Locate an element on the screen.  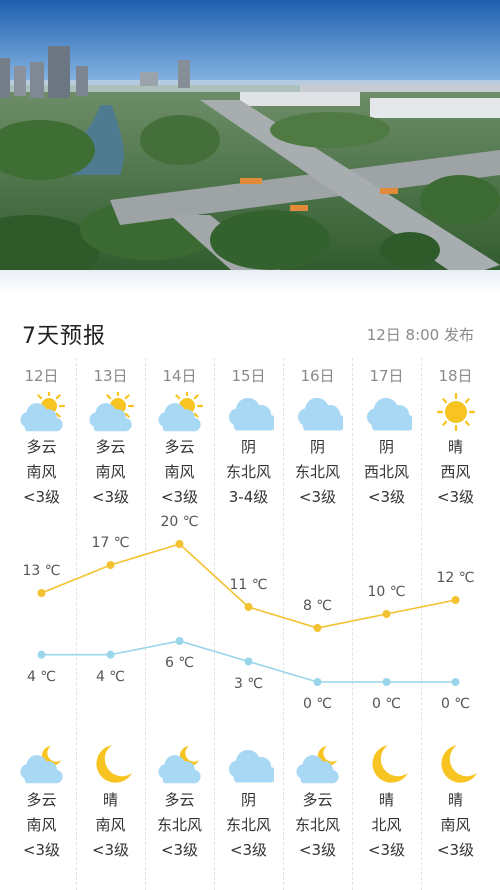
low-temp-label: 6 ℃ is located at coordinates (179, 663).